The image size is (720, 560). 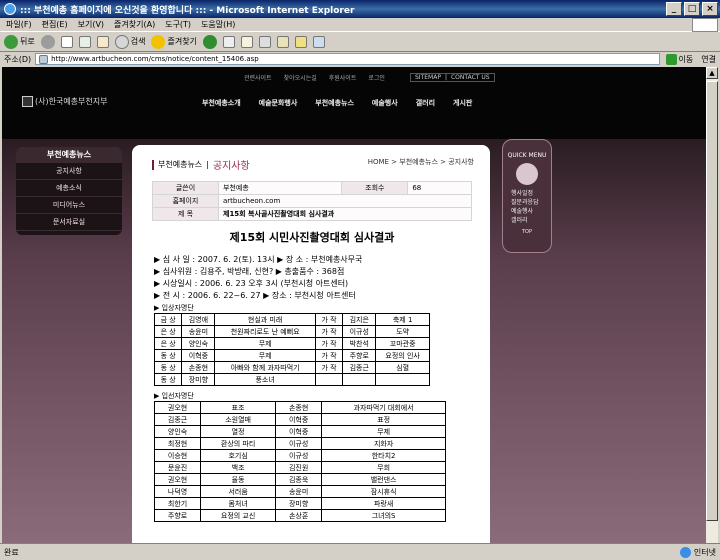 What do you see at coordinates (177, 443) in the screenshot?
I see `table-cell: 최정현` at bounding box center [177, 443].